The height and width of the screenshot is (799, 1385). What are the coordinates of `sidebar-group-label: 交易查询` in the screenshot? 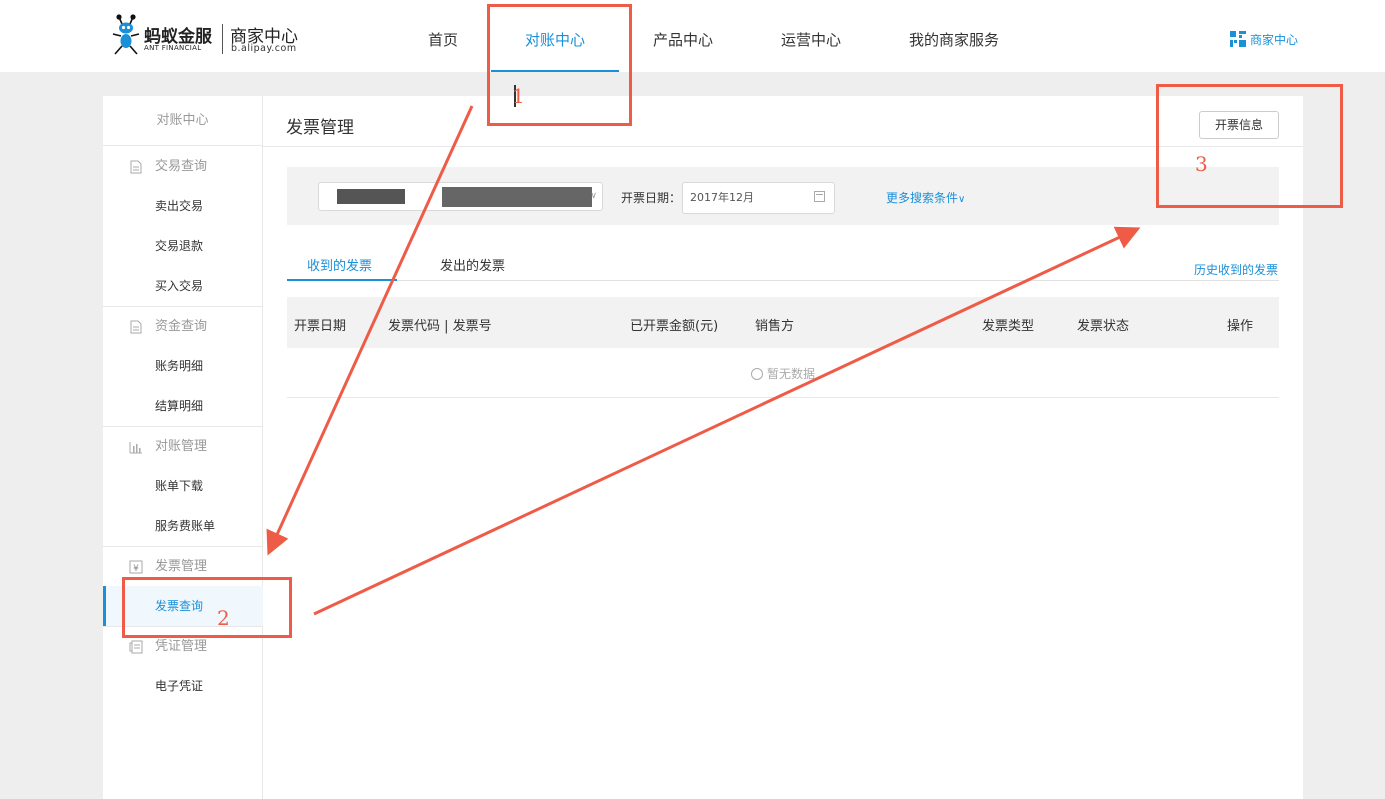 It's located at (181, 166).